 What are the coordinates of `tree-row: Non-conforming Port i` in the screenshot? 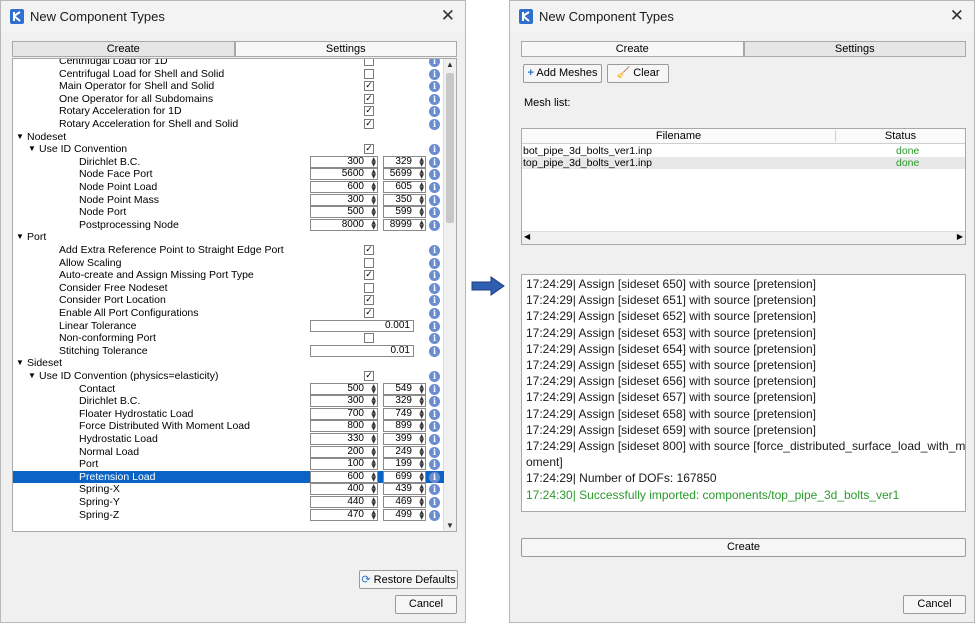 It's located at (228, 338).